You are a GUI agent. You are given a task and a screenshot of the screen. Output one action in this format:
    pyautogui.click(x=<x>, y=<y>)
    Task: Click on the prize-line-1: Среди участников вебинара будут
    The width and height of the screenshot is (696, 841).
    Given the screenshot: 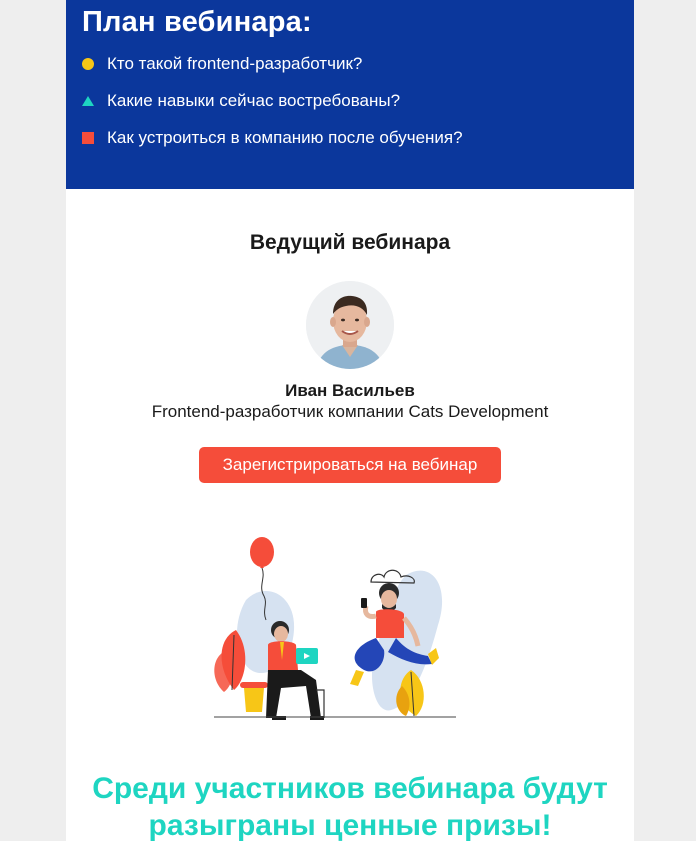 What is the action you would take?
    pyautogui.click(x=350, y=788)
    